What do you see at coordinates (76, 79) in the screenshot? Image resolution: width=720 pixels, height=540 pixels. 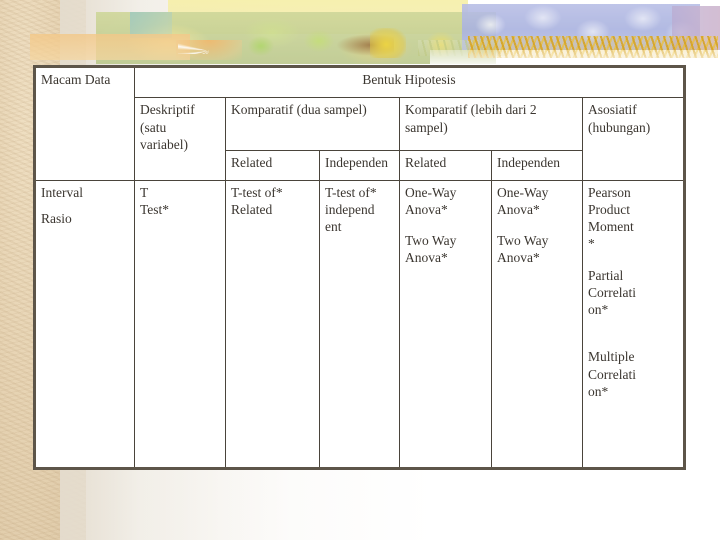 I see `header-macam-data-label: Macam Data` at bounding box center [76, 79].